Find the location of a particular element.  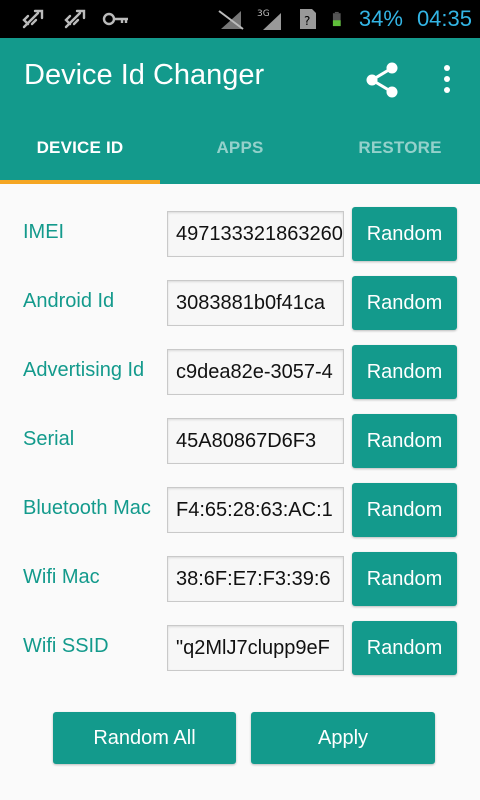

field-row-wifi-mac: Wifi Mac 38:6F:E7:F3:39:6 Random is located at coordinates (240, 580).